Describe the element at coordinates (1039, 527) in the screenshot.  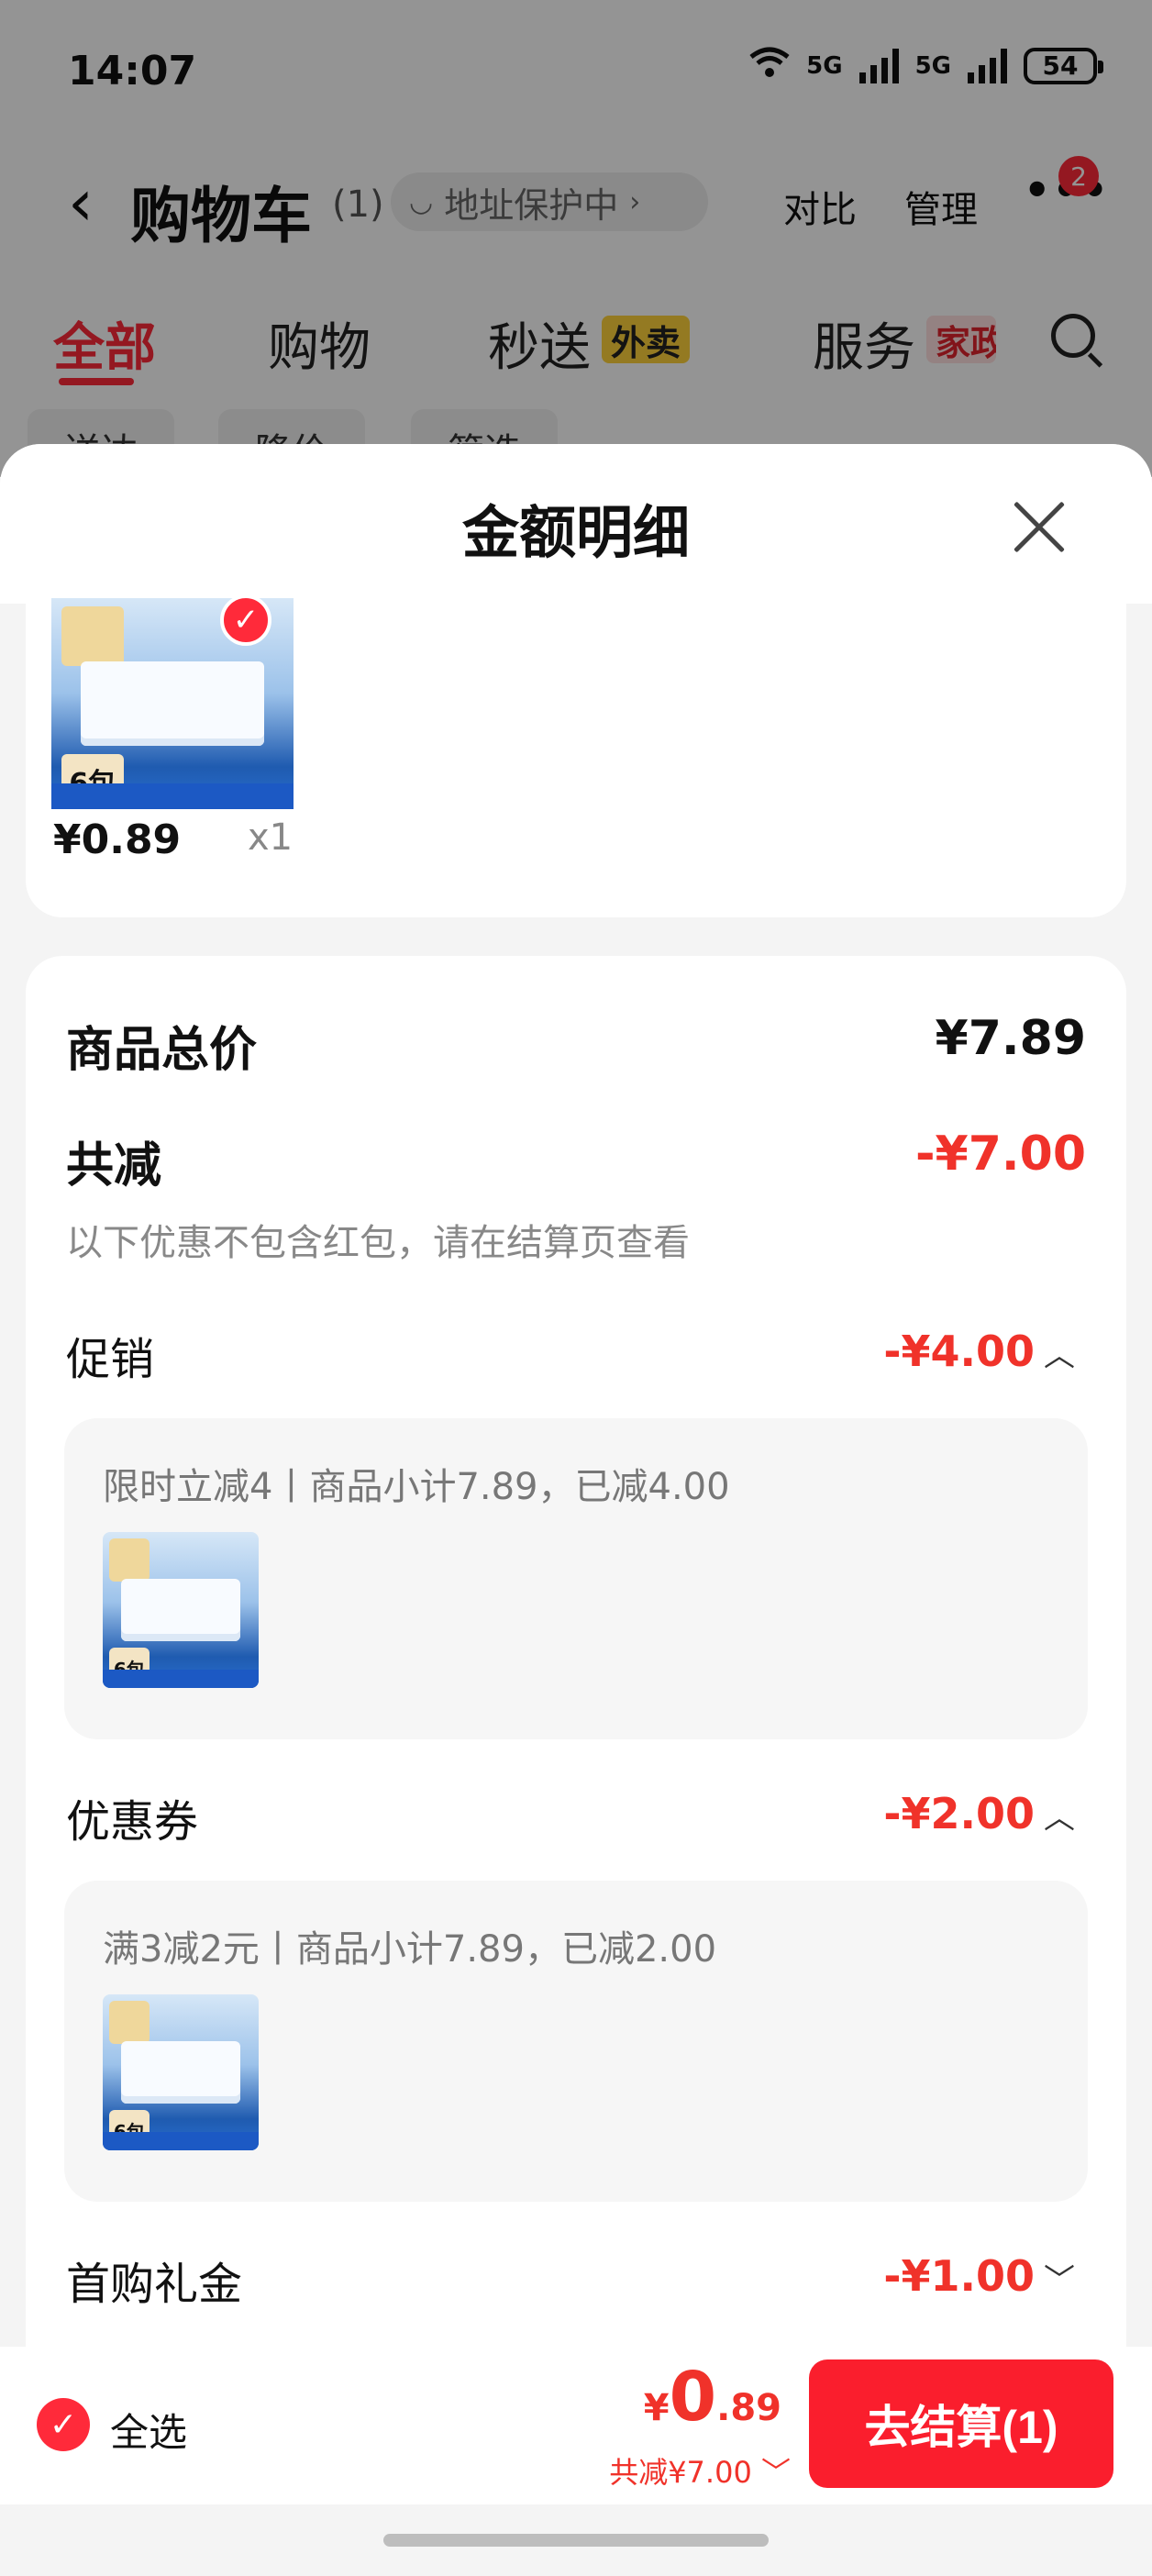
I see `close-icon` at that location.